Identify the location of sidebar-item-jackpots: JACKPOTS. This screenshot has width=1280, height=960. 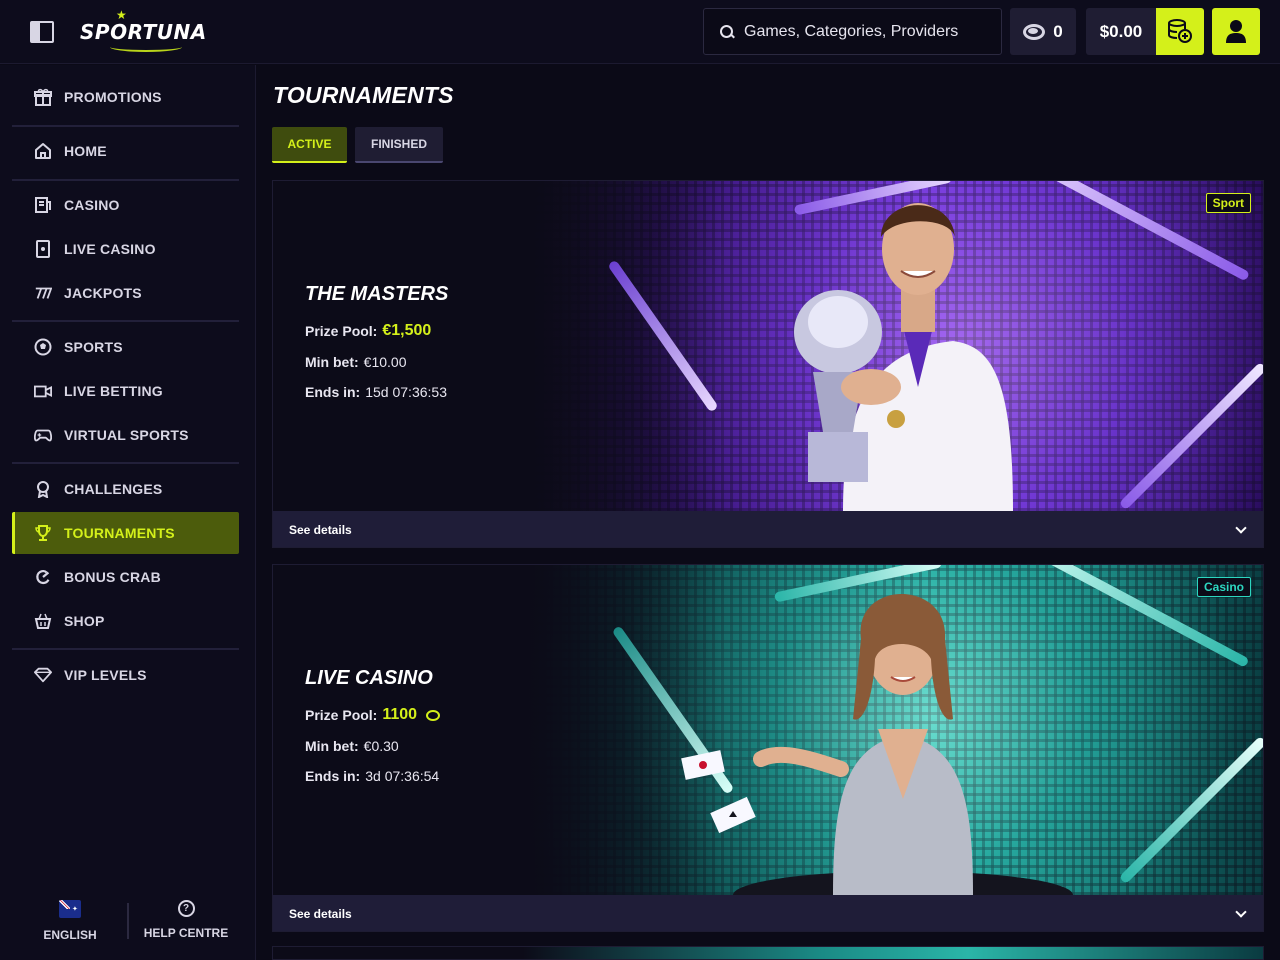
(125, 293).